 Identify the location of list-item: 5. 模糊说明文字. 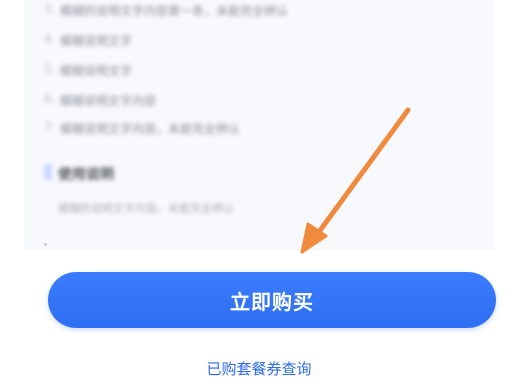
(88, 71).